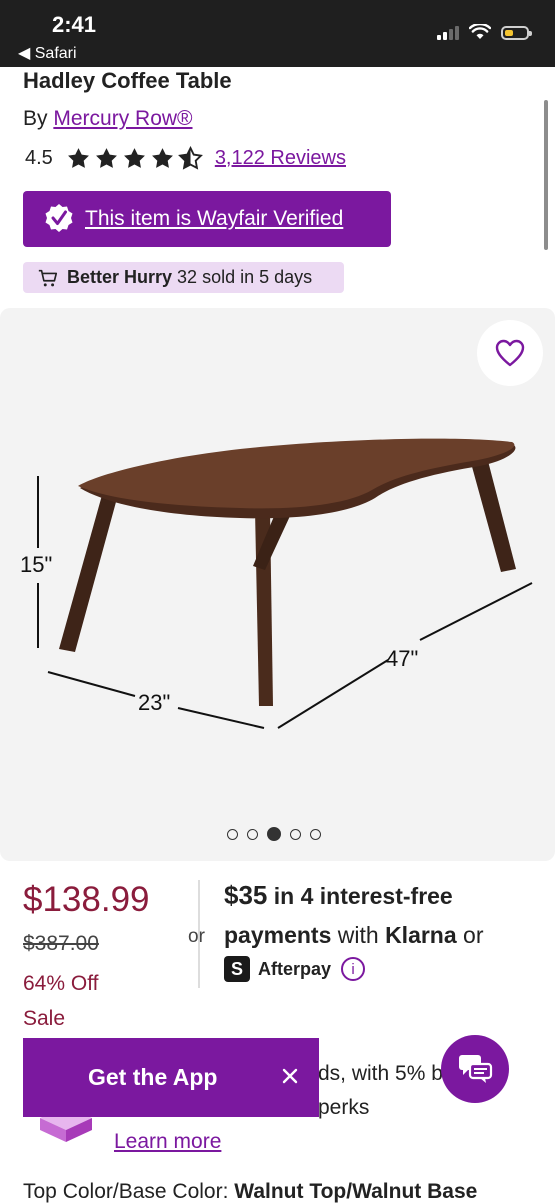 This screenshot has width=555, height=1204. I want to click on wayfair-verified-button: This item is Wayfair Verified, so click(207, 219).